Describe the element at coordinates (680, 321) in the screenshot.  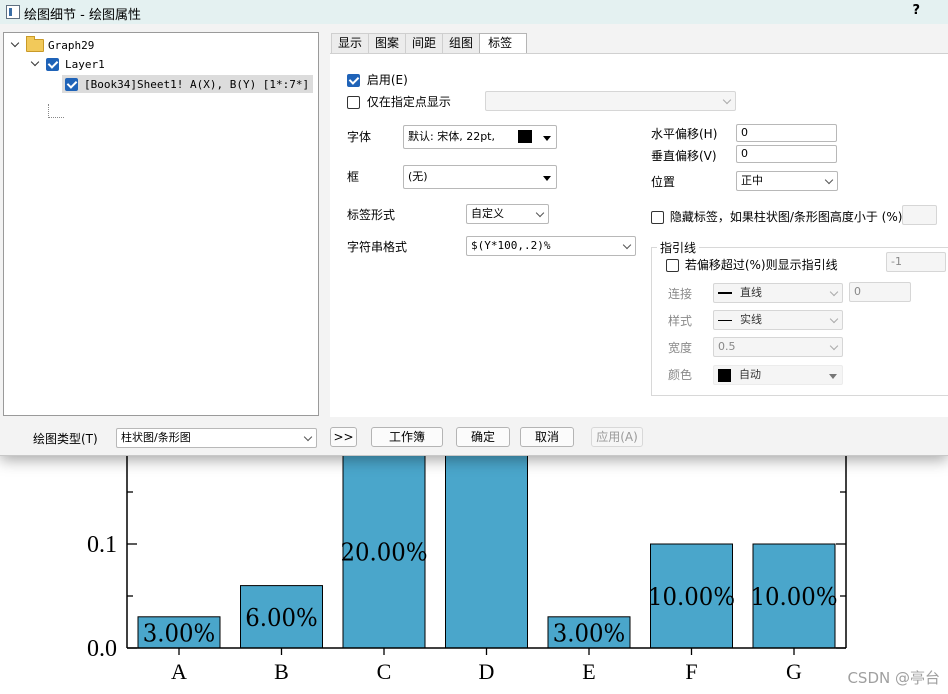
I see `style-label: 样式` at that location.